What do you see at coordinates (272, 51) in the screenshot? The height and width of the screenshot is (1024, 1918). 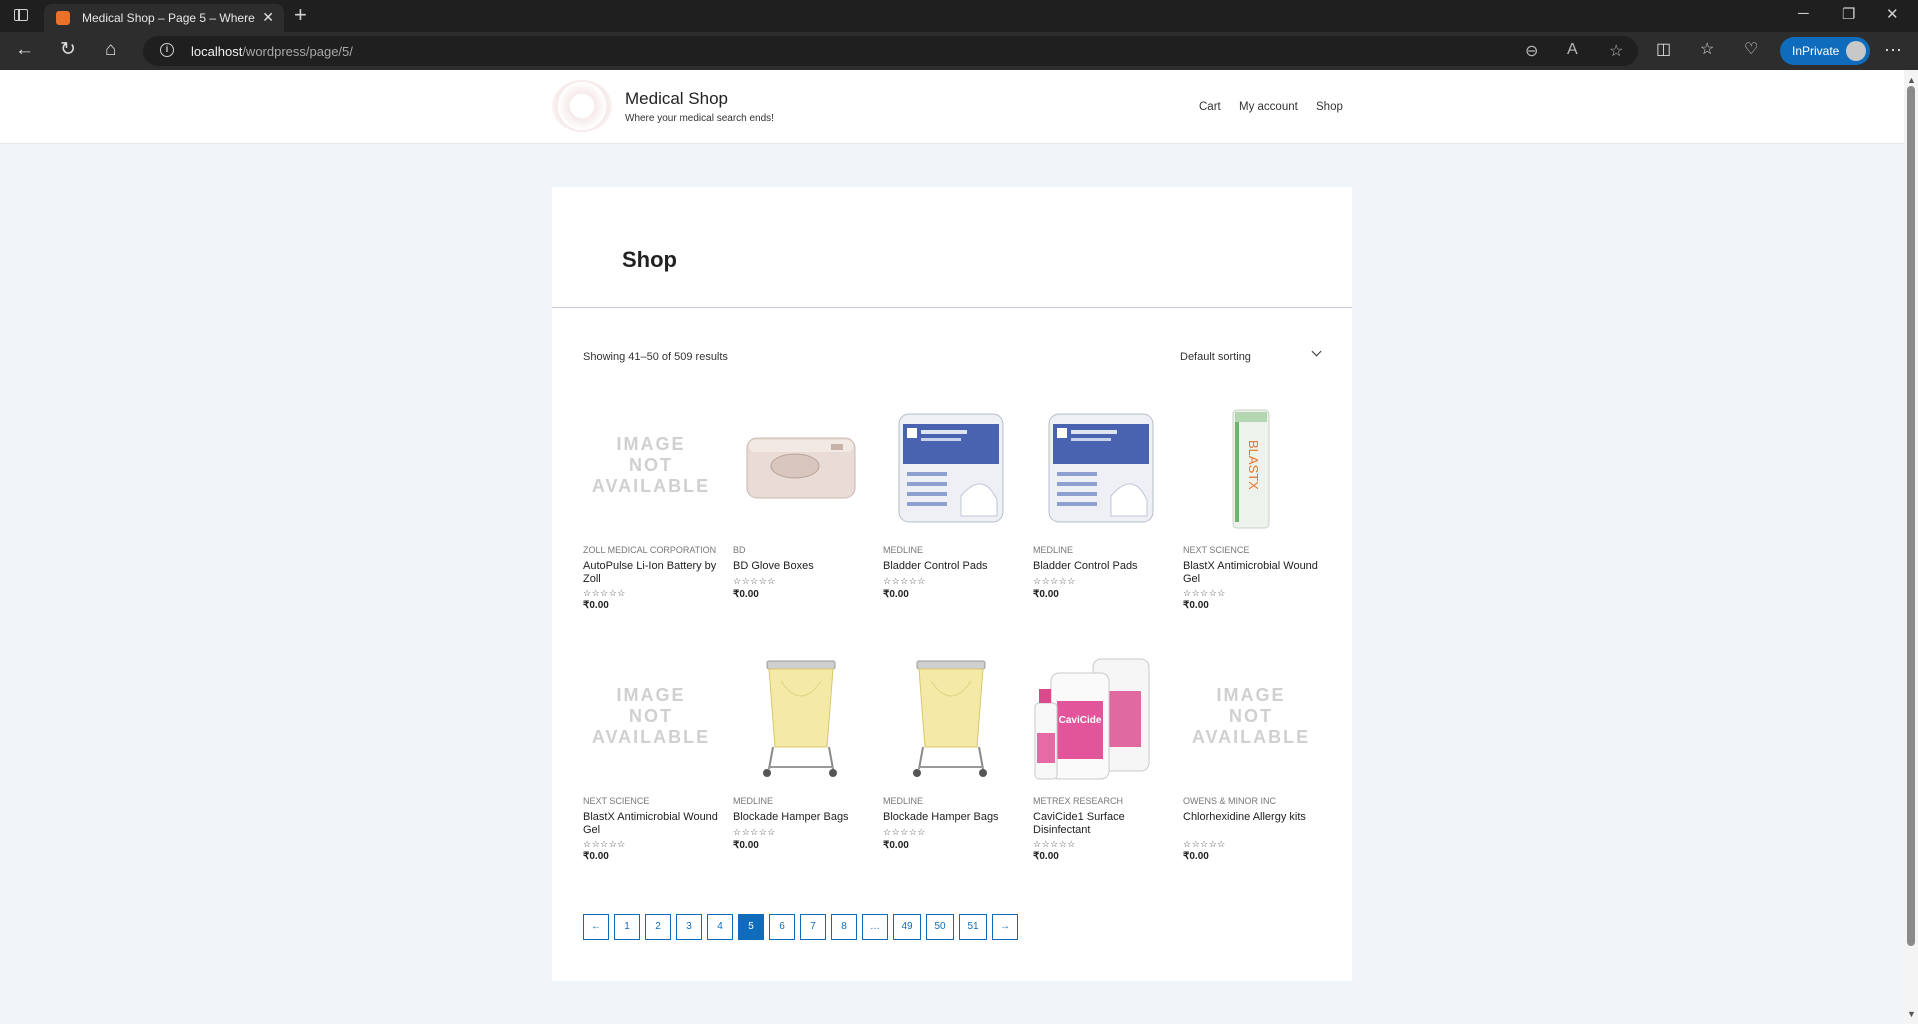 I see `url-text: localhost/wordpress/page/5/` at bounding box center [272, 51].